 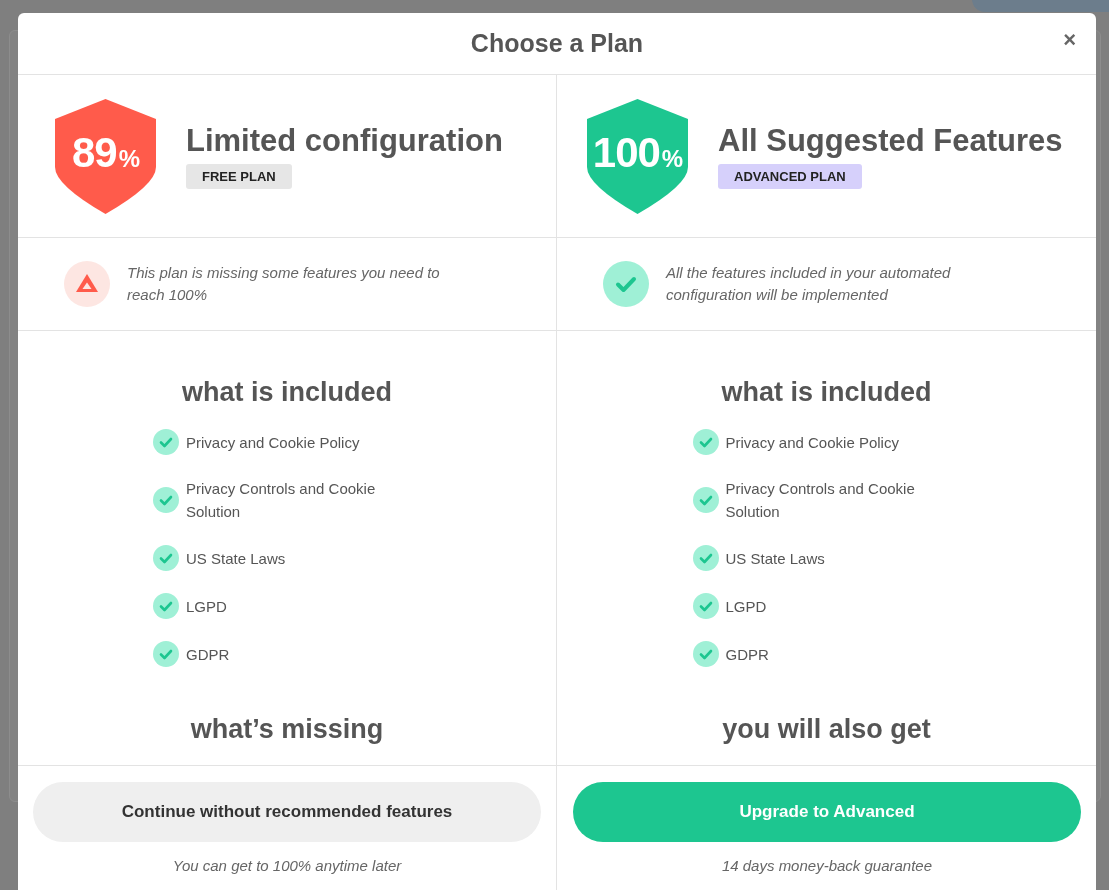 What do you see at coordinates (287, 812) in the screenshot?
I see `plan-button: Continue without recommended features` at bounding box center [287, 812].